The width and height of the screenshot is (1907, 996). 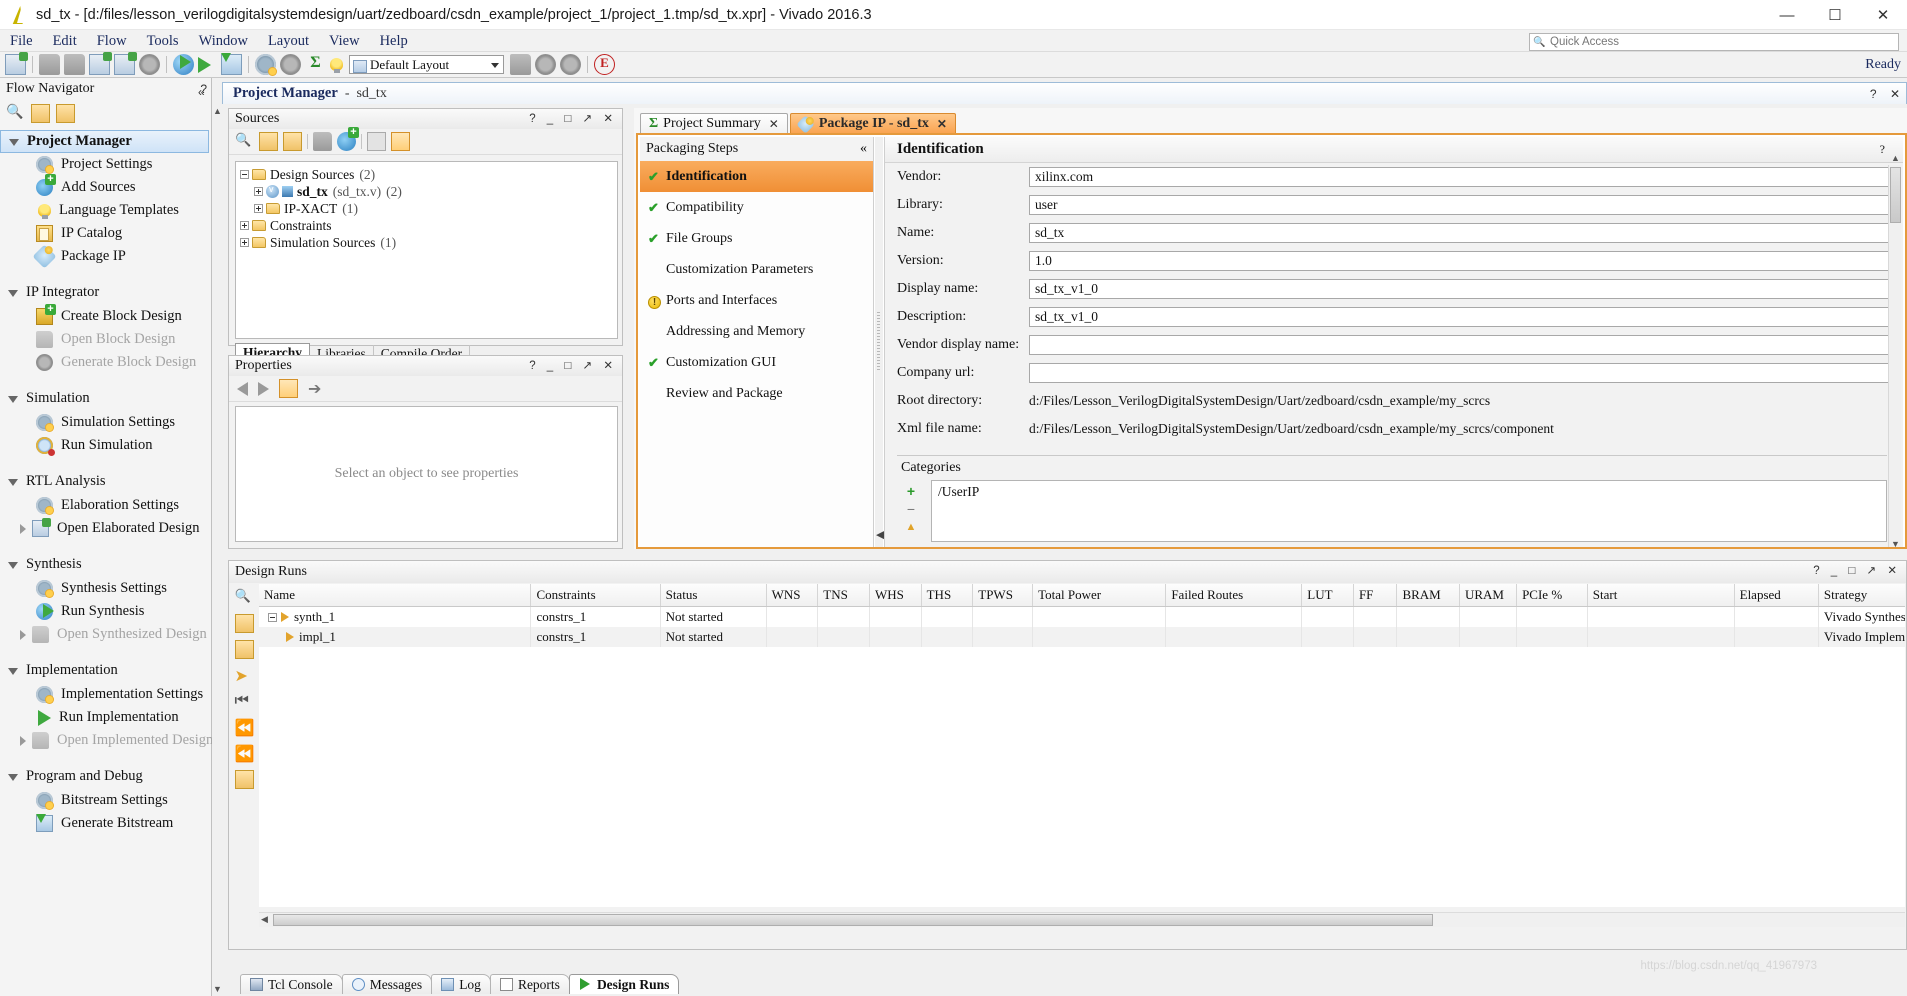 What do you see at coordinates (428, 242) in the screenshot?
I see `sources-tree-node: Simulation Sources (1)` at bounding box center [428, 242].